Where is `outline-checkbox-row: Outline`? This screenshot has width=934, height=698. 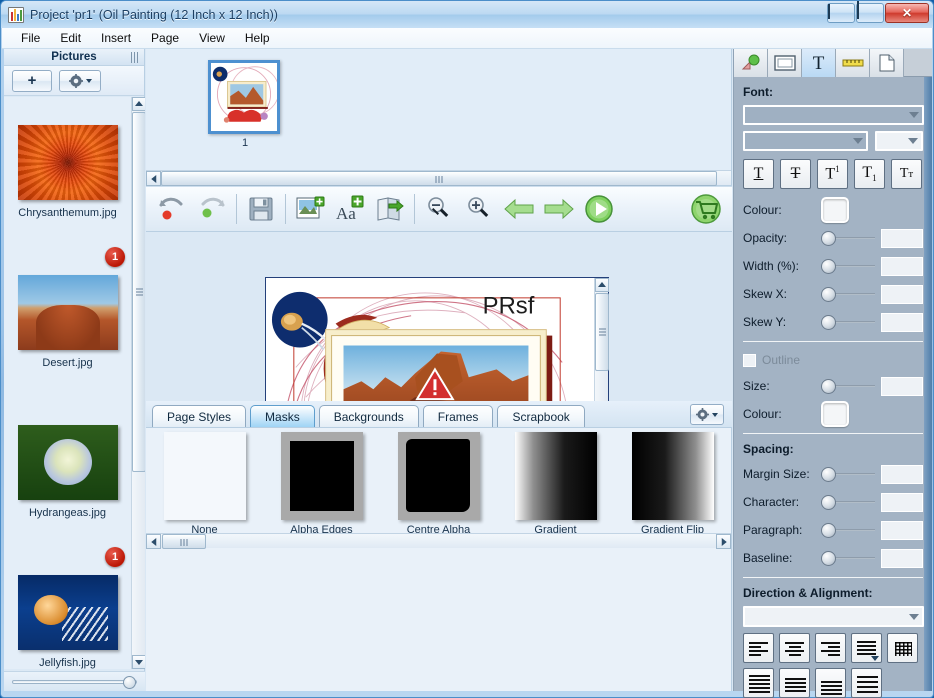
outline-checkbox-row: Outline is located at coordinates (833, 360).